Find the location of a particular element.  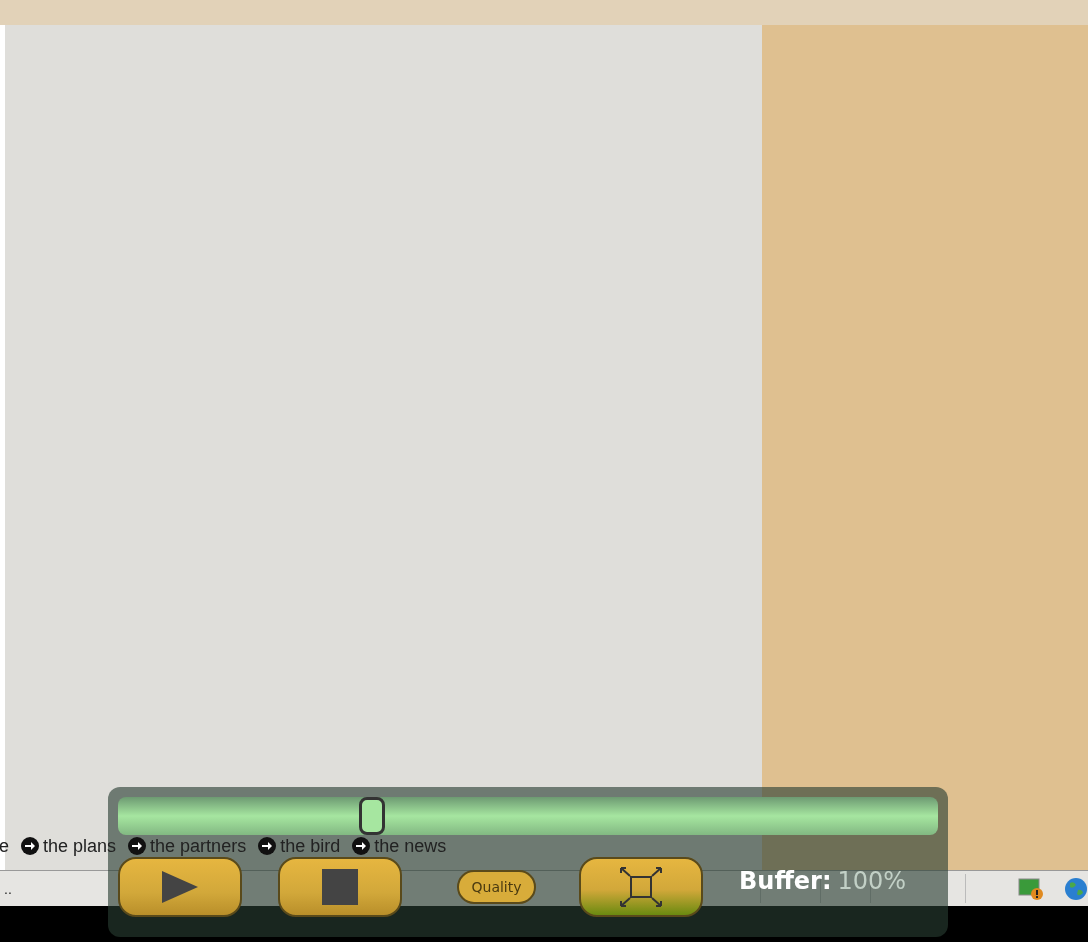

buffer-label: Buffer: is located at coordinates (785, 881).